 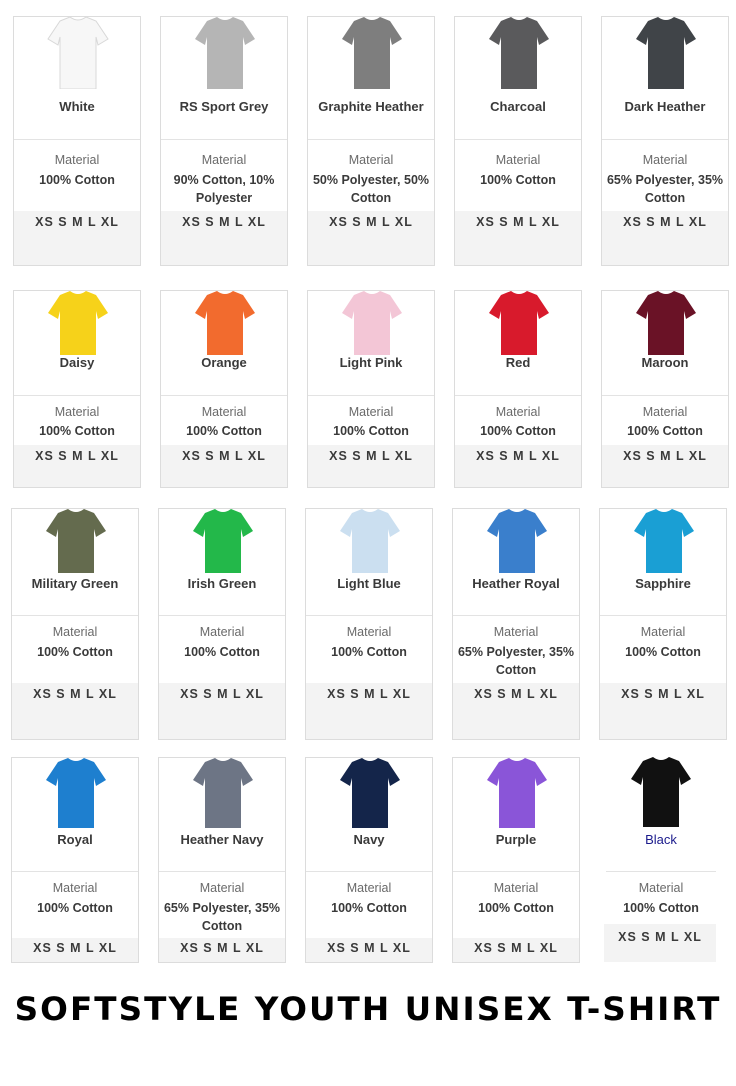 What do you see at coordinates (516, 860) in the screenshot?
I see `product-card-purple: Purple Material 100% Cotton XS S M L XL` at bounding box center [516, 860].